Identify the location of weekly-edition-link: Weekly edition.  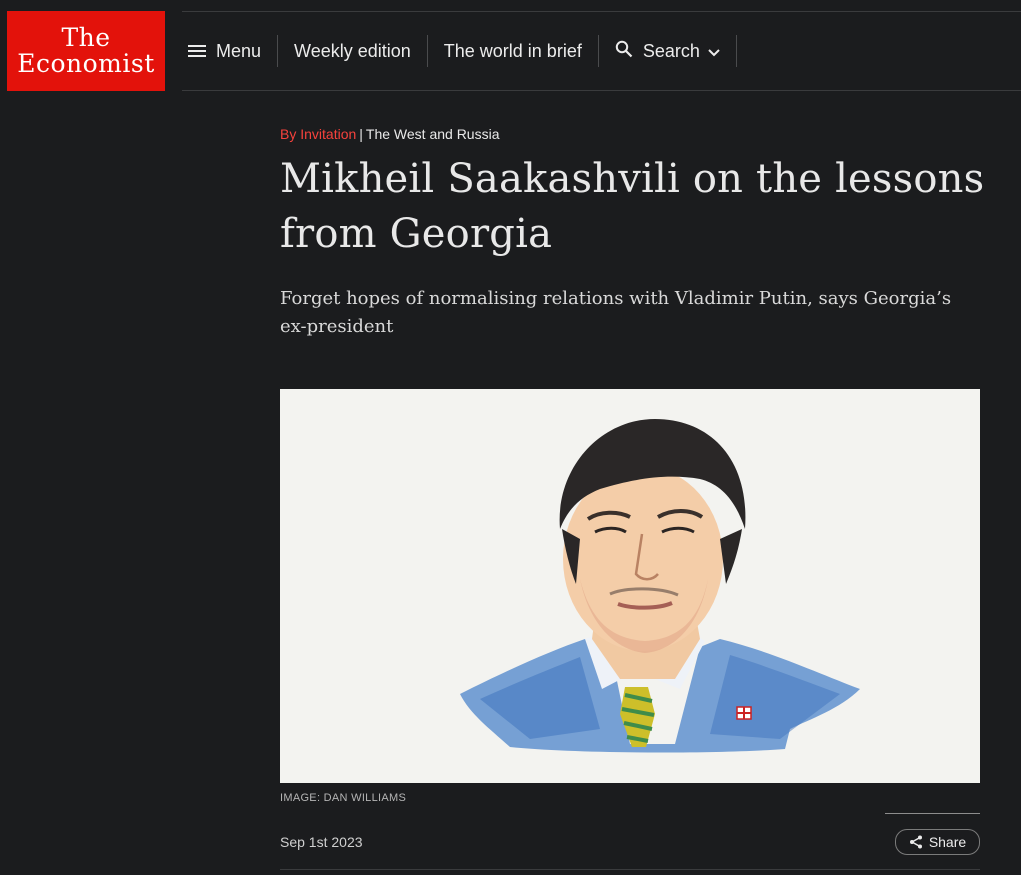
(353, 51).